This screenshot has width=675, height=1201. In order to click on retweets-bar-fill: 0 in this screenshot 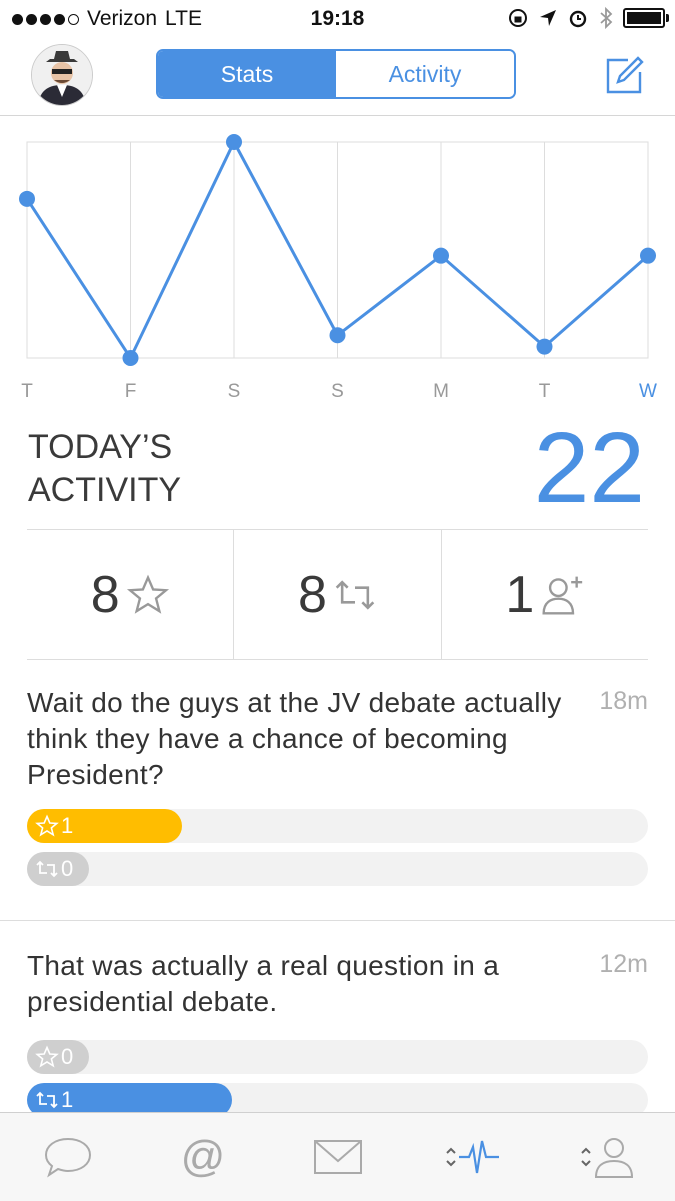, I will do `click(58, 869)`.